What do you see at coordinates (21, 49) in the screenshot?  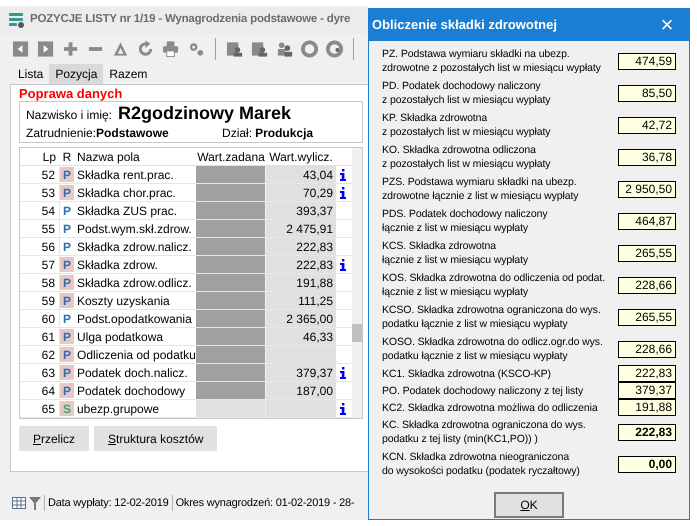 I see `left-icon` at bounding box center [21, 49].